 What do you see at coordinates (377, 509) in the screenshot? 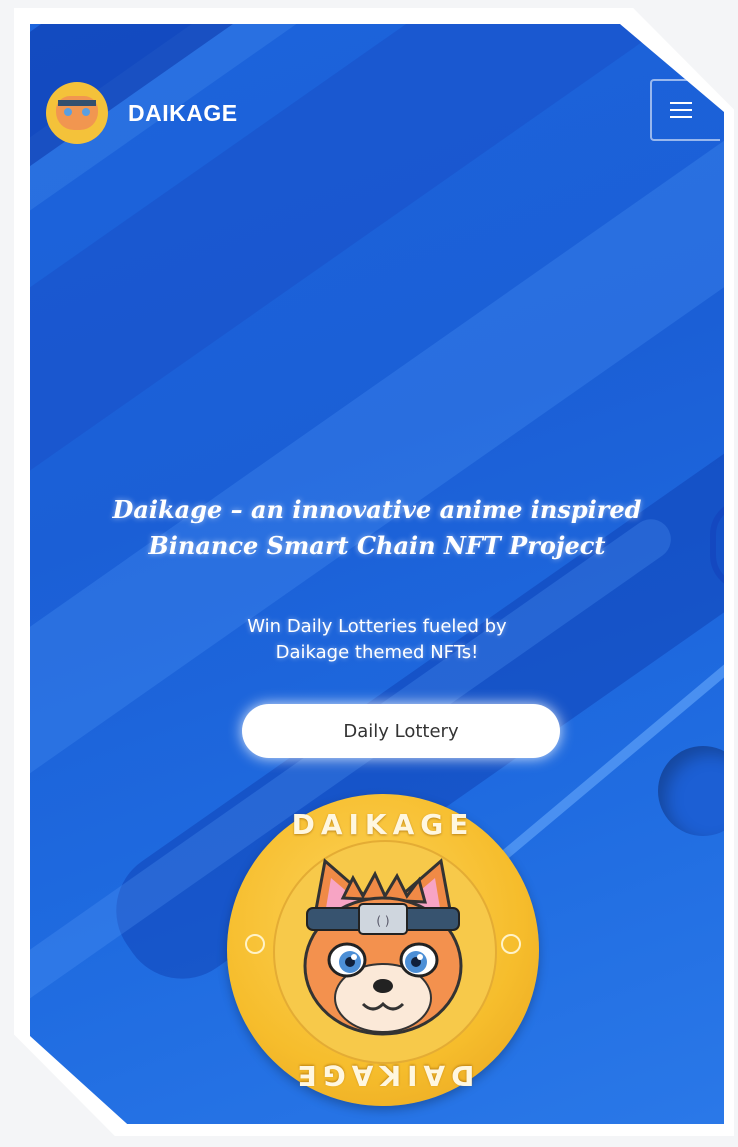
I see `headline-line-1: Daikage – an innovative anime inspired` at bounding box center [377, 509].